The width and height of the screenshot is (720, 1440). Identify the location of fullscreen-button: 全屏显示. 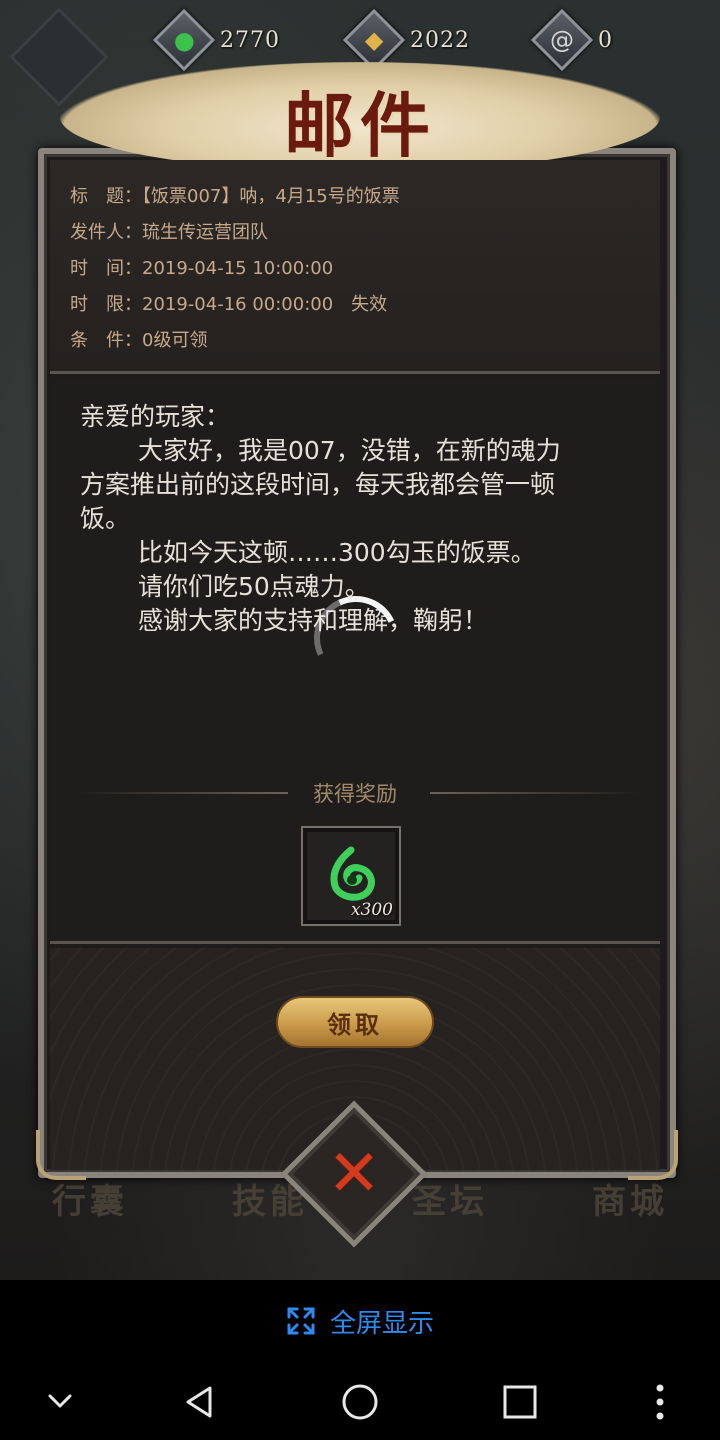
(360, 1321).